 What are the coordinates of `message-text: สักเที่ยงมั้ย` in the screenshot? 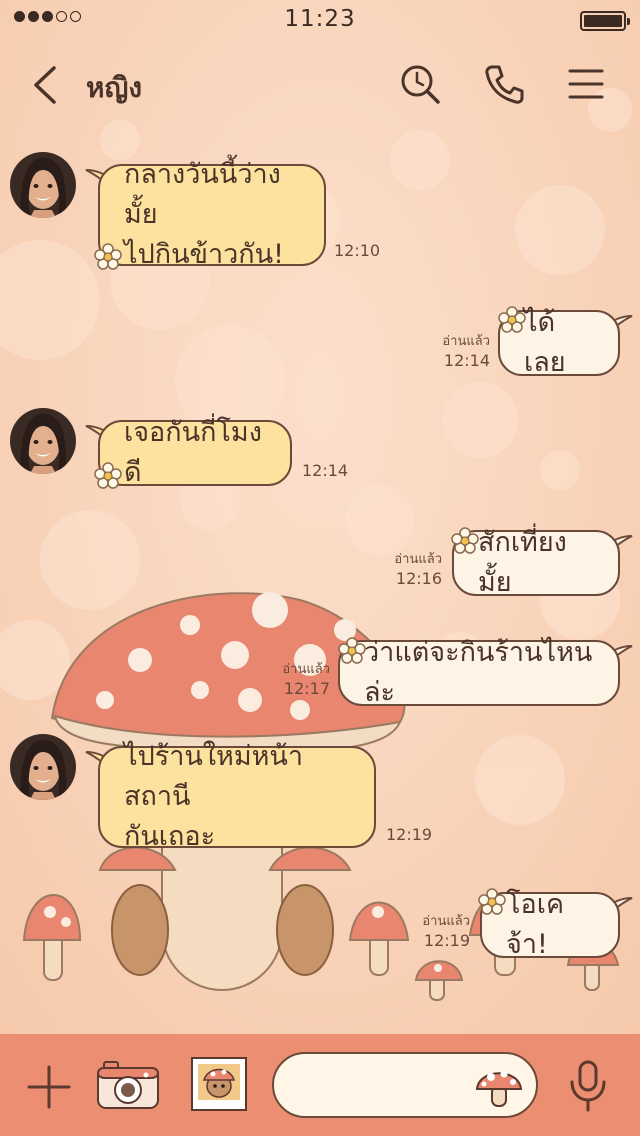 It's located at (522, 562).